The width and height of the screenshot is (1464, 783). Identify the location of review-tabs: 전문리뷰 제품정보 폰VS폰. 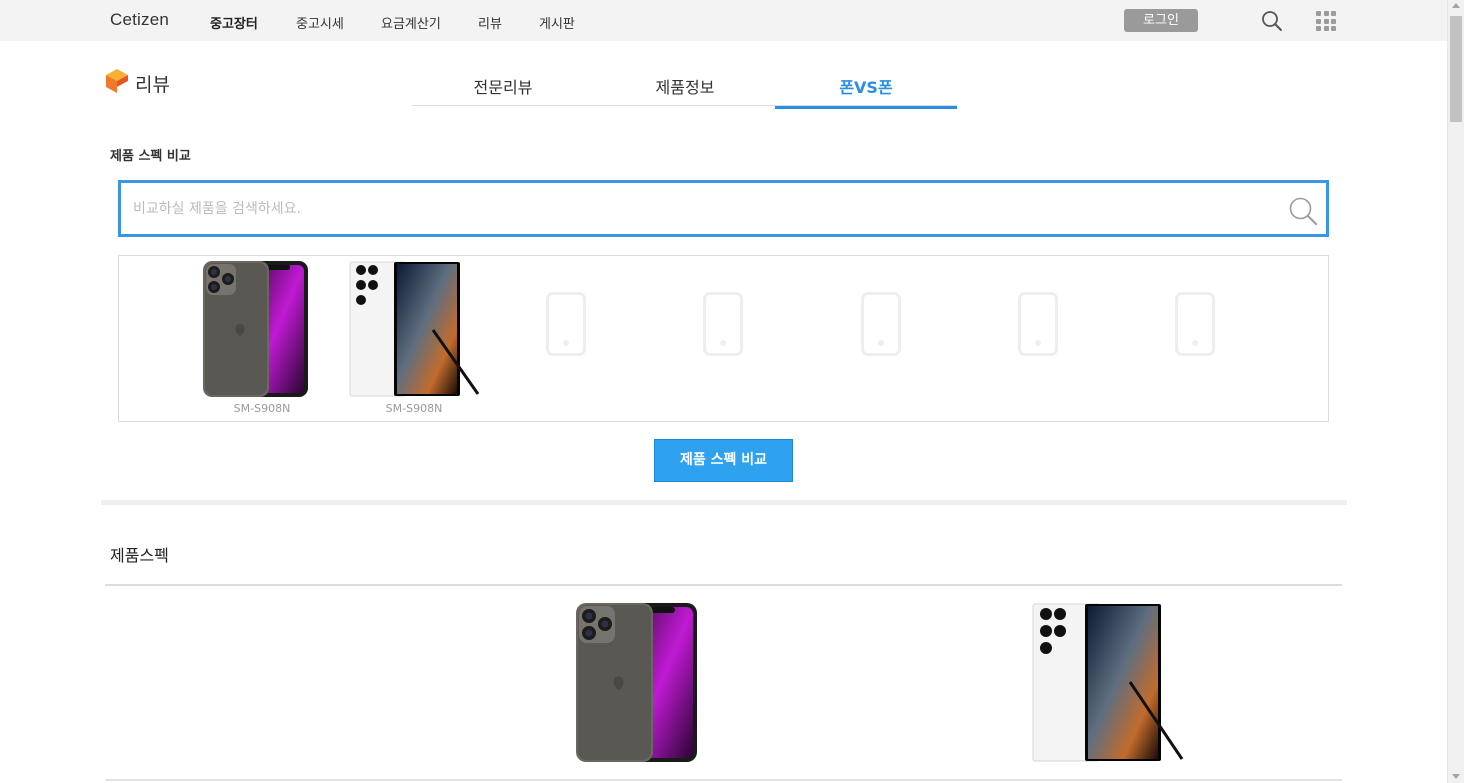
(684, 89).